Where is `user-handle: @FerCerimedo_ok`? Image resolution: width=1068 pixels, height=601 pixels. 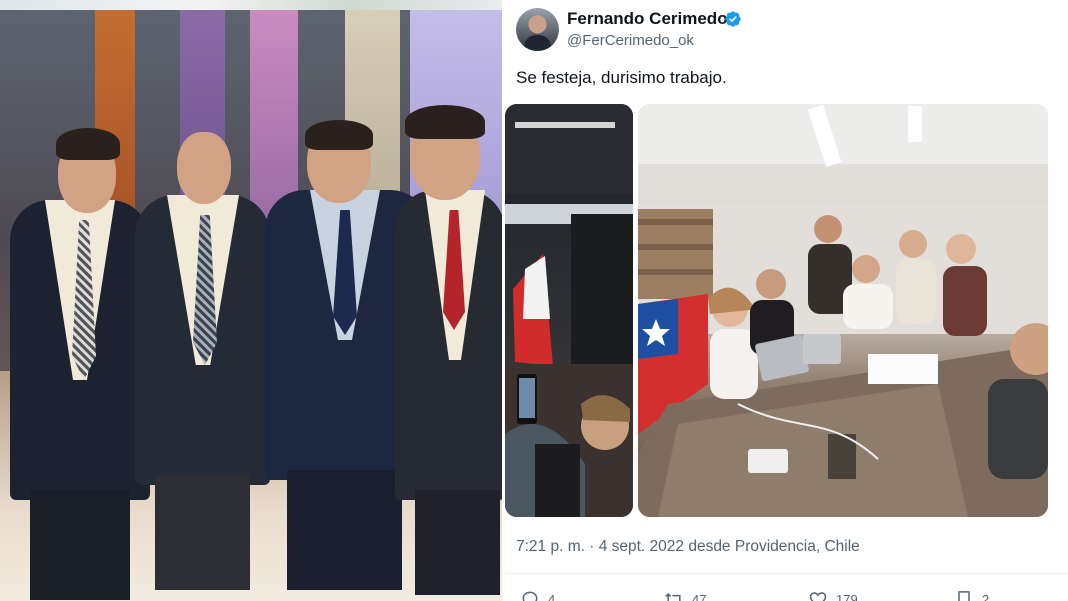 user-handle: @FerCerimedo_ok is located at coordinates (630, 41).